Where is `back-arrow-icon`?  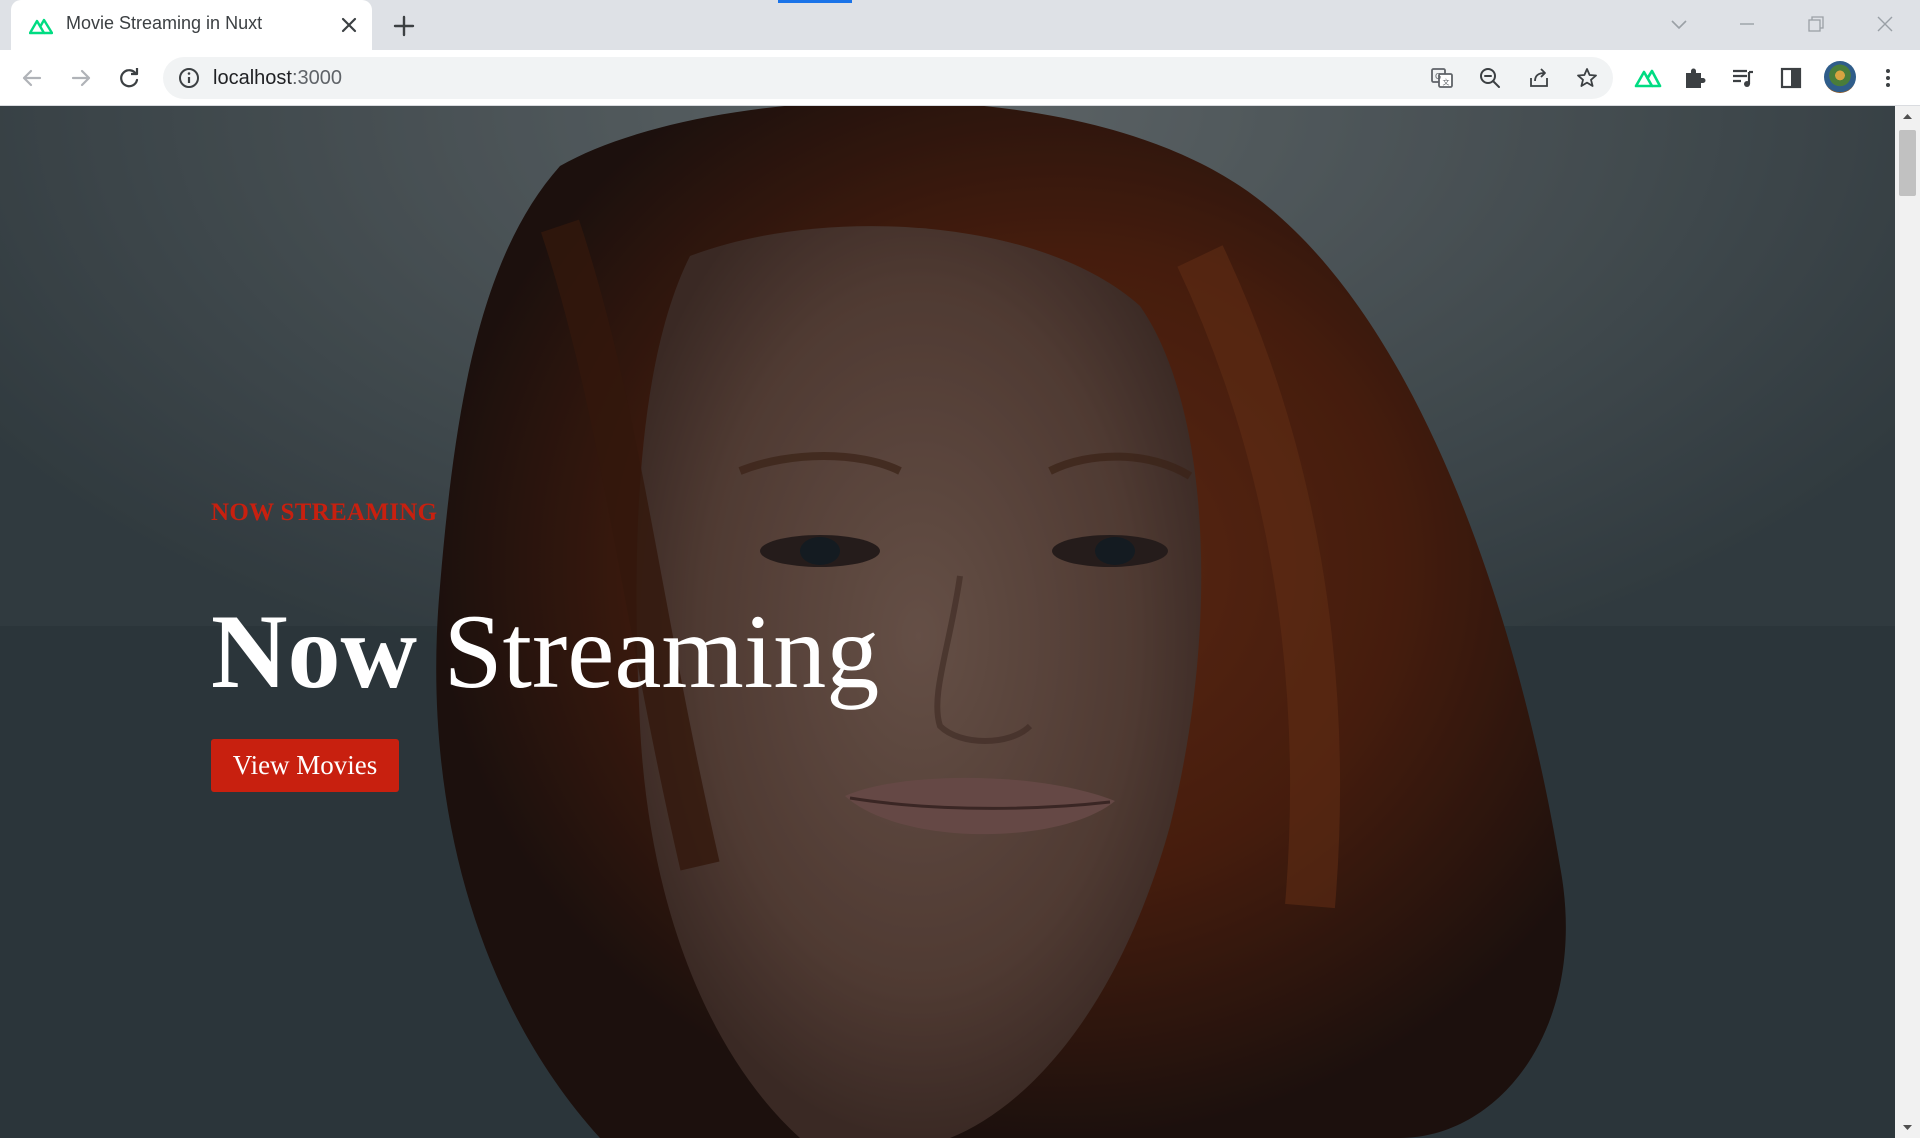
back-arrow-icon is located at coordinates (32, 78).